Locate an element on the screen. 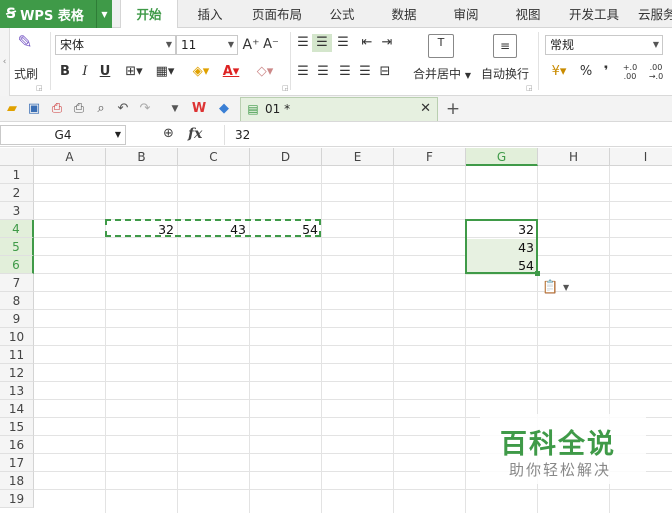  borders-icon: ⊞▾ is located at coordinates (134, 72).